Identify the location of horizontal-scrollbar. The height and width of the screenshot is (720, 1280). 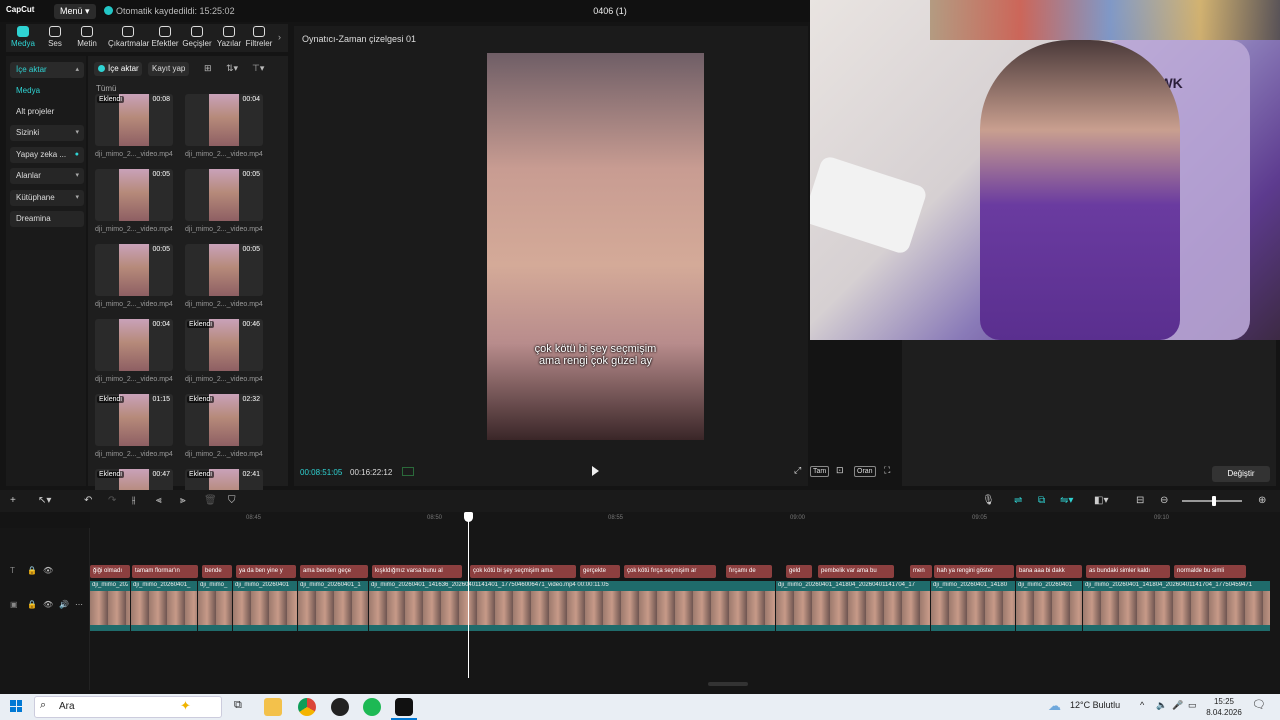
(728, 684).